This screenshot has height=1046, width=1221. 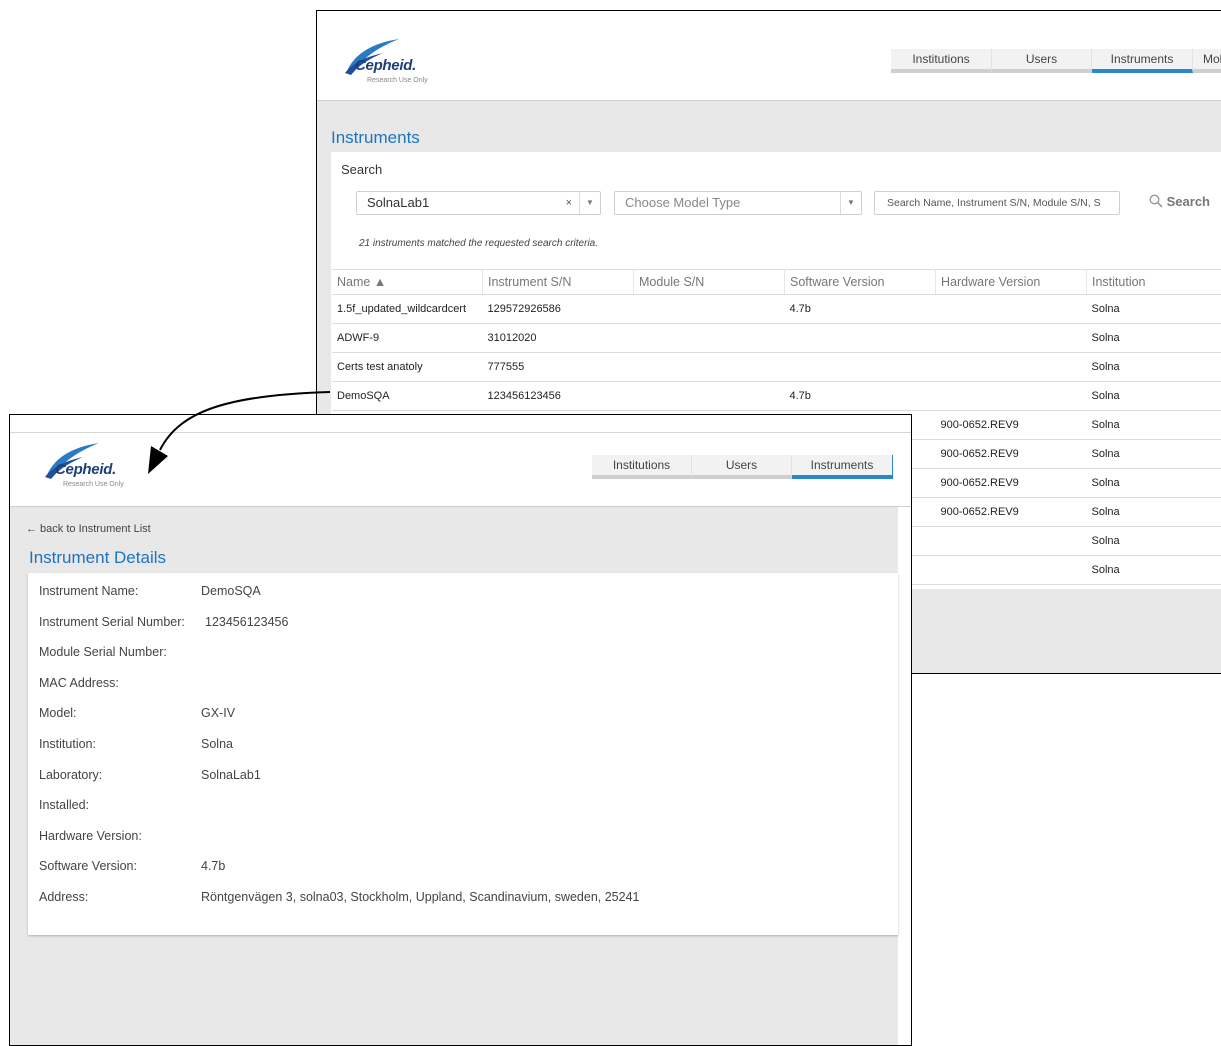 I want to click on back-to-list-link: ← back to Instrument List, so click(x=88, y=529).